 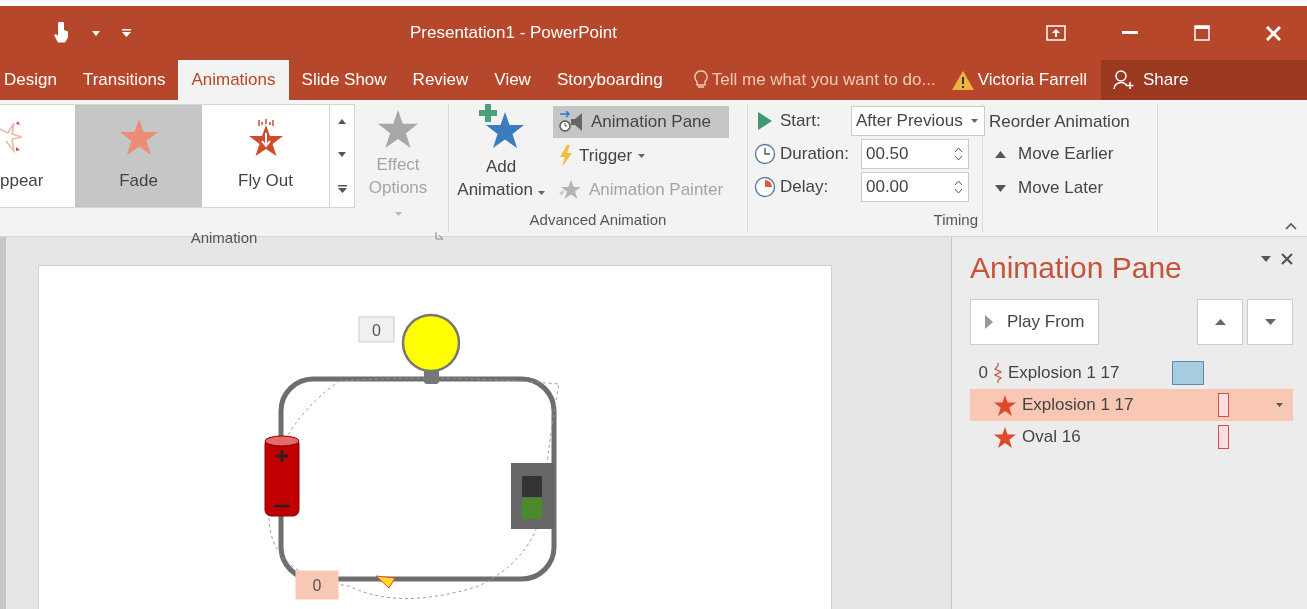 I want to click on squiggle-icon, so click(x=998, y=373).